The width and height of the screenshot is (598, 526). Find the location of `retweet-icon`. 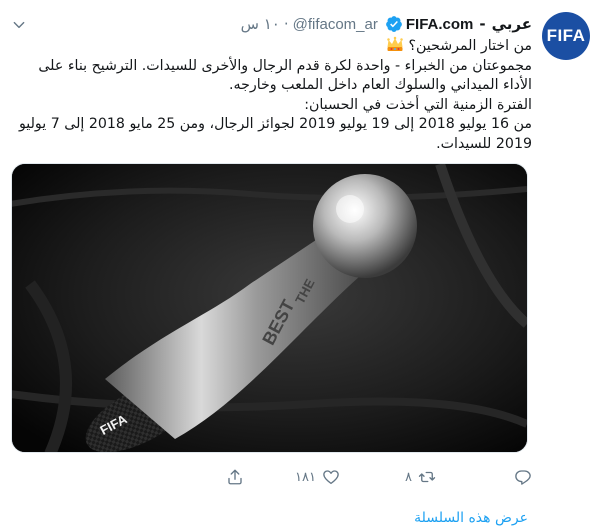

retweet-icon is located at coordinates (427, 477).